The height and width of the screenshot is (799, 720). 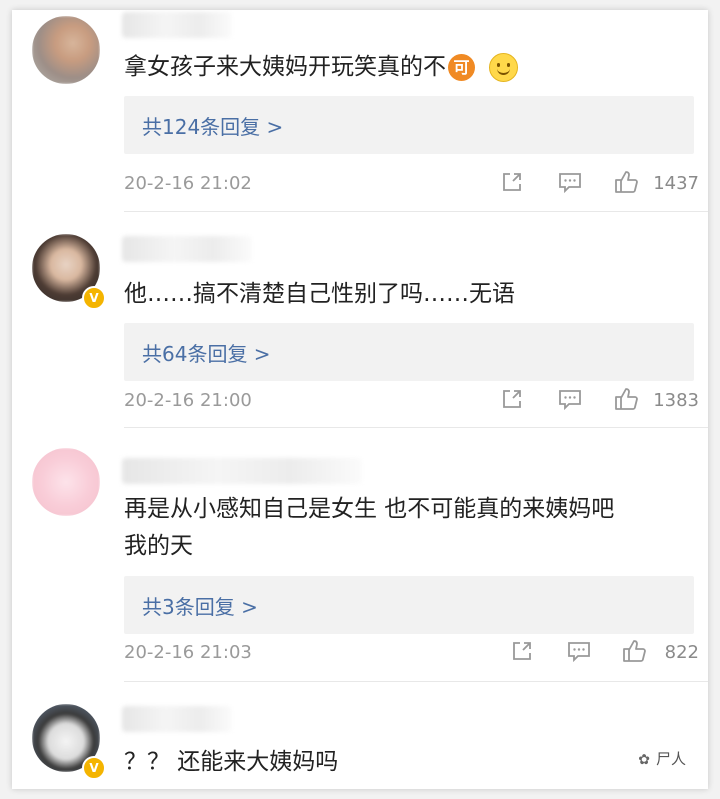 I want to click on replies-link: 共64条回复 >, so click(x=206, y=352).